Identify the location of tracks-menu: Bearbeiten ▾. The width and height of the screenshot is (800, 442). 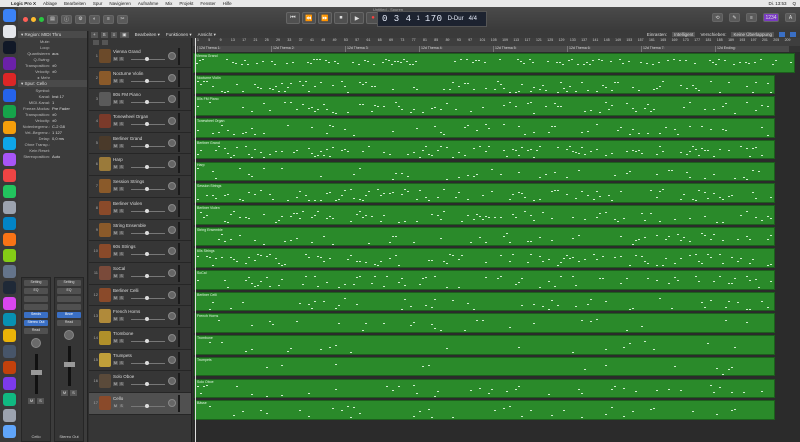
(147, 35).